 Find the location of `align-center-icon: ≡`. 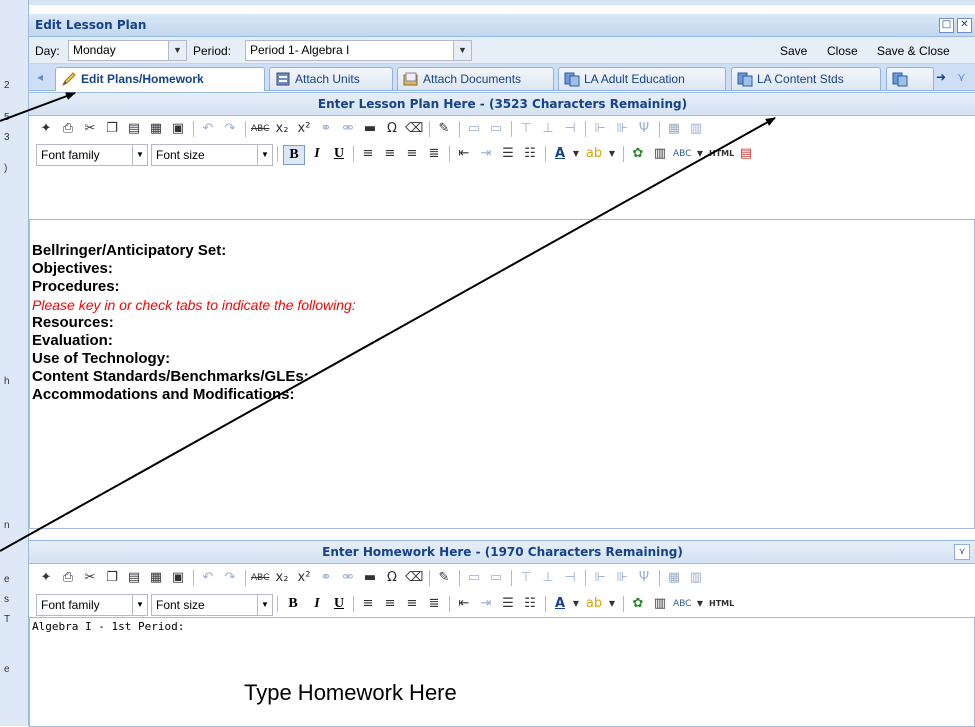

align-center-icon: ≡ is located at coordinates (390, 154).